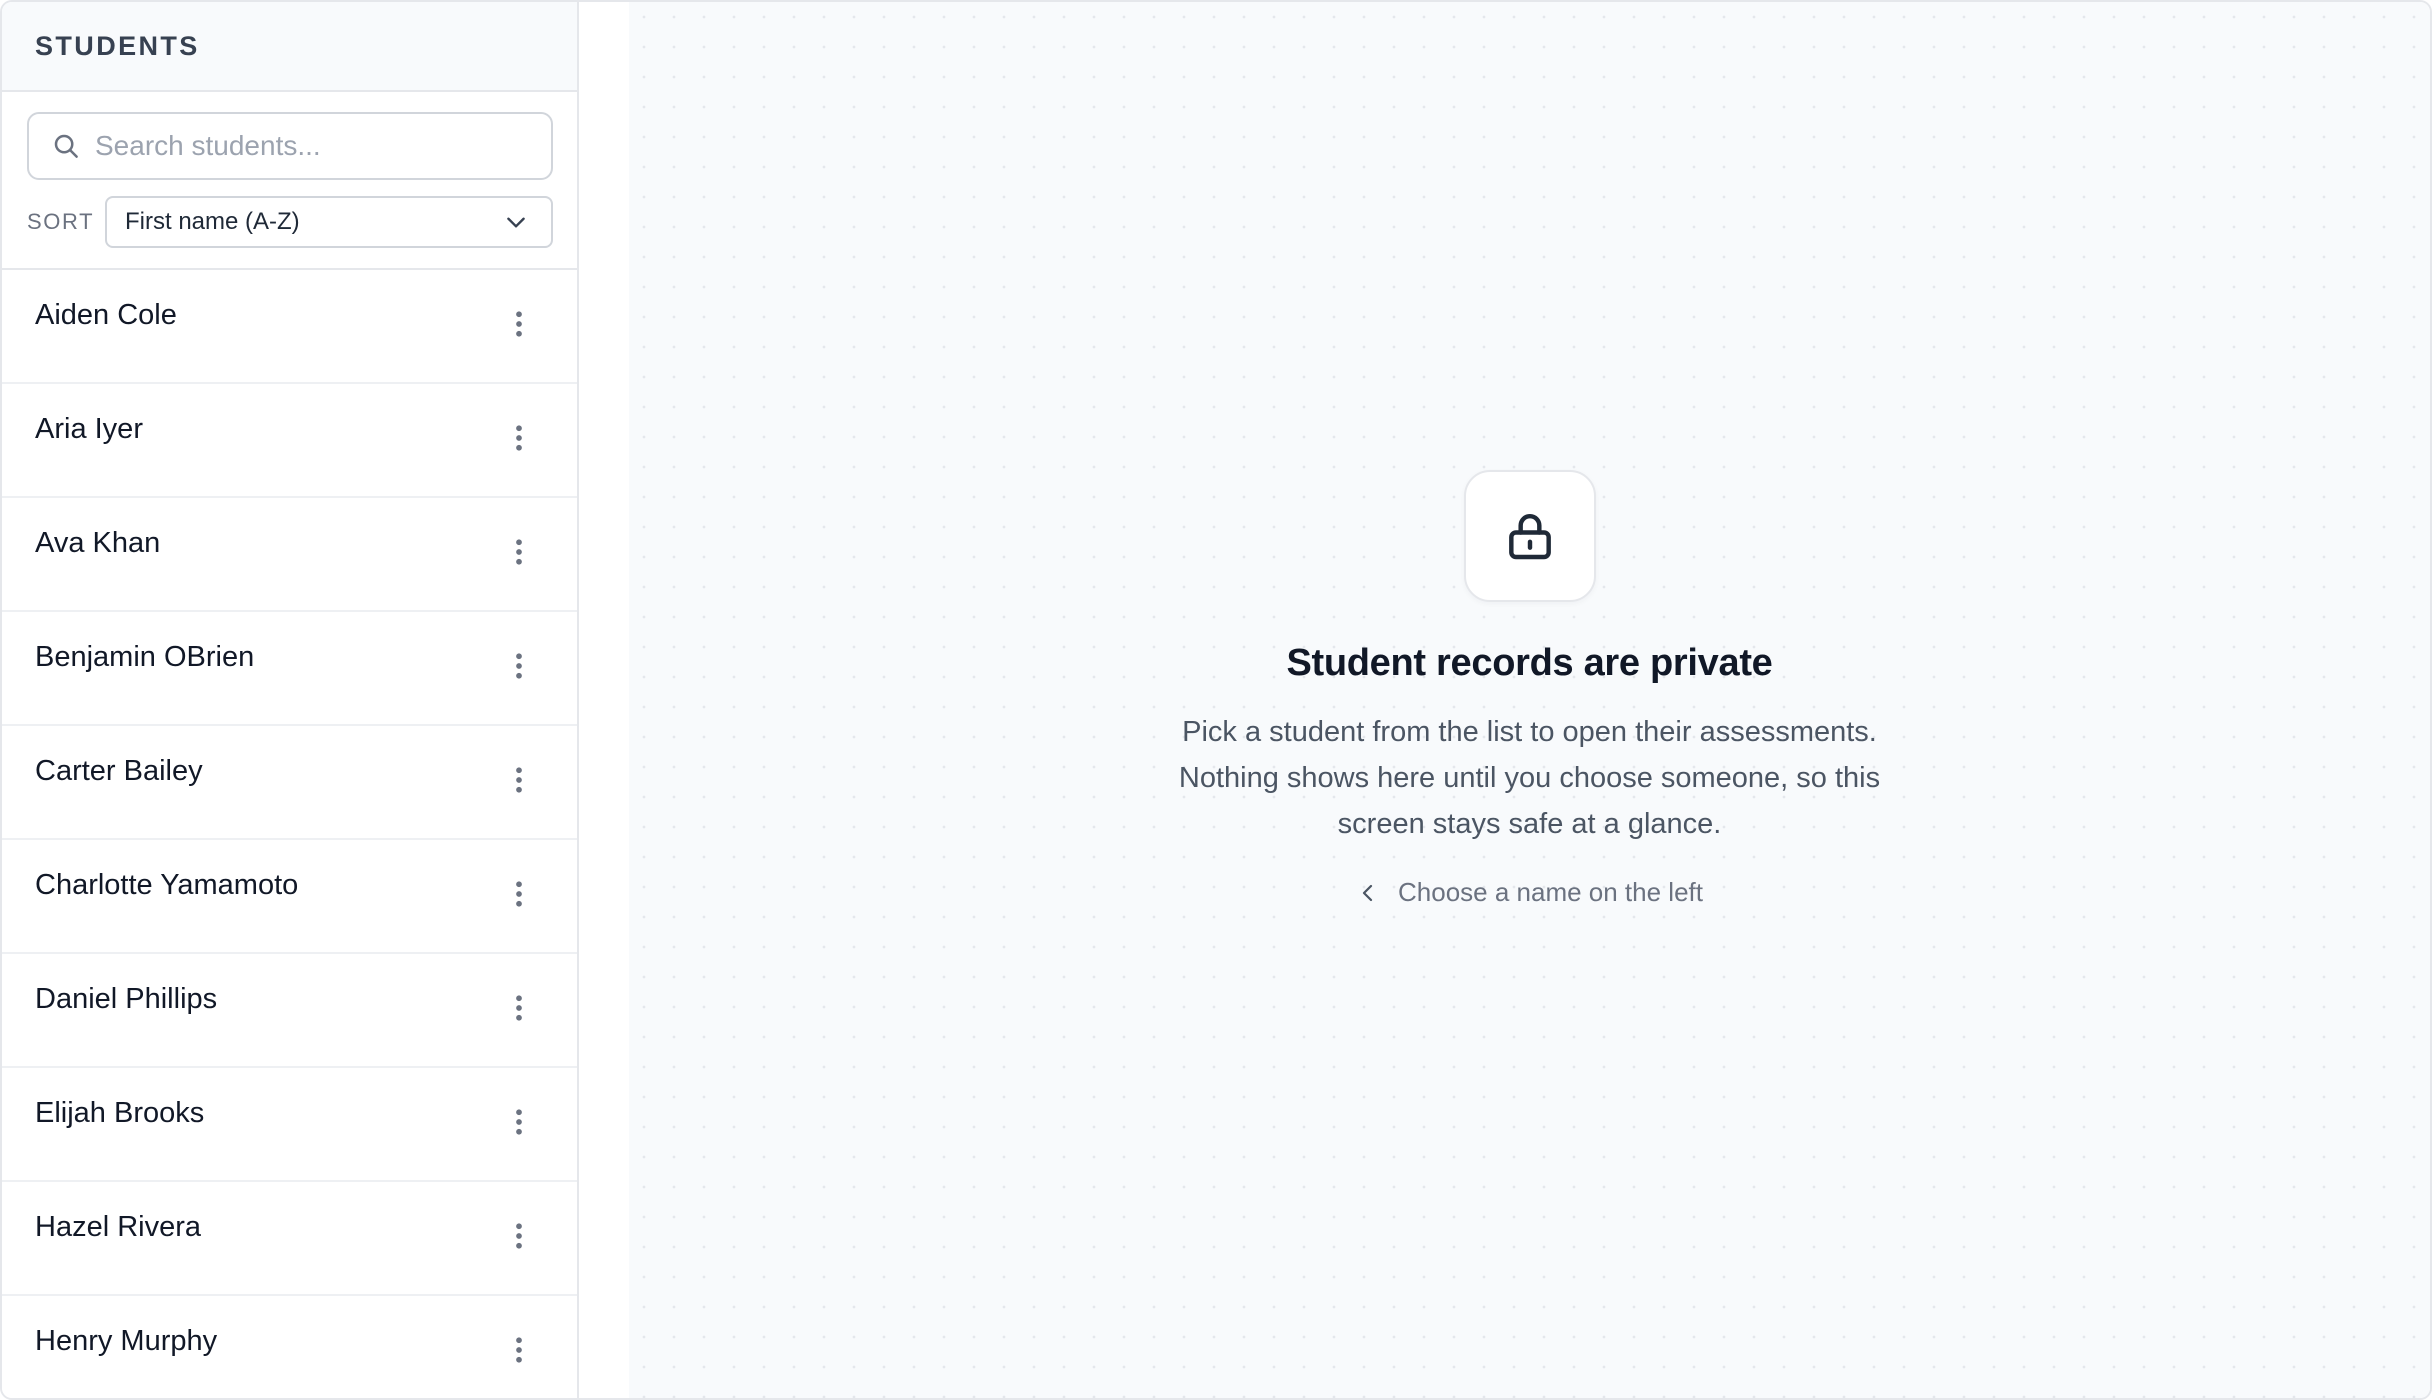 The height and width of the screenshot is (1400, 2432). Describe the element at coordinates (120, 1113) in the screenshot. I see `student-name: Elijah Brooks` at that location.